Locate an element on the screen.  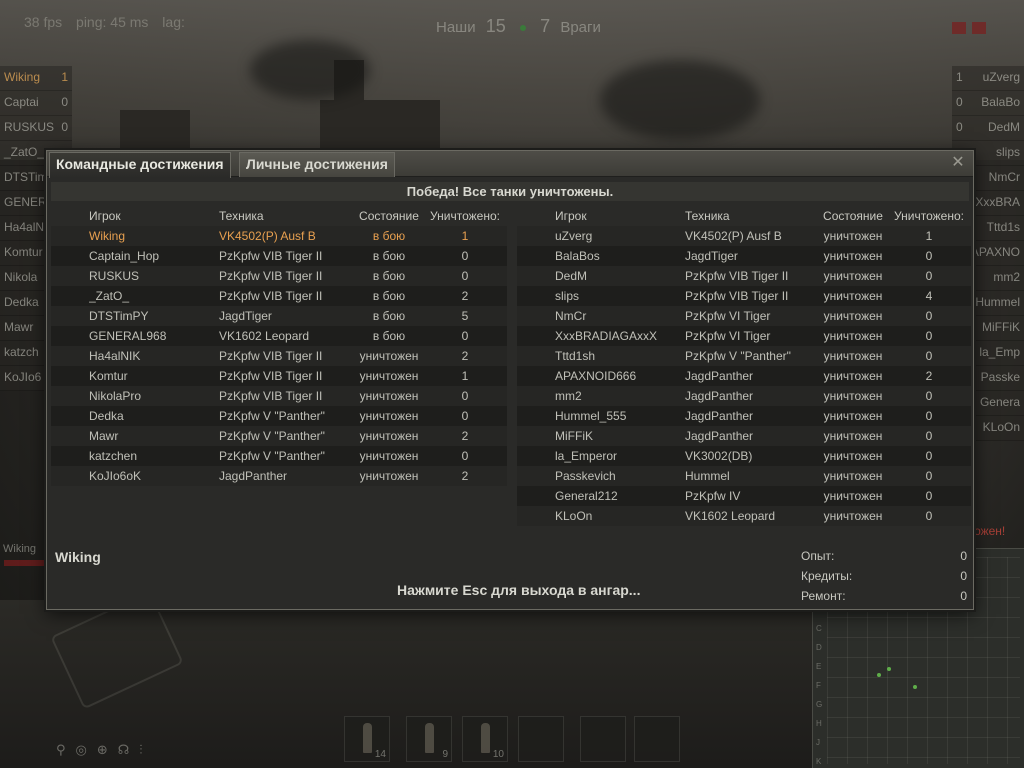
player-name-hud: Wiking is located at coordinates (20, 549).